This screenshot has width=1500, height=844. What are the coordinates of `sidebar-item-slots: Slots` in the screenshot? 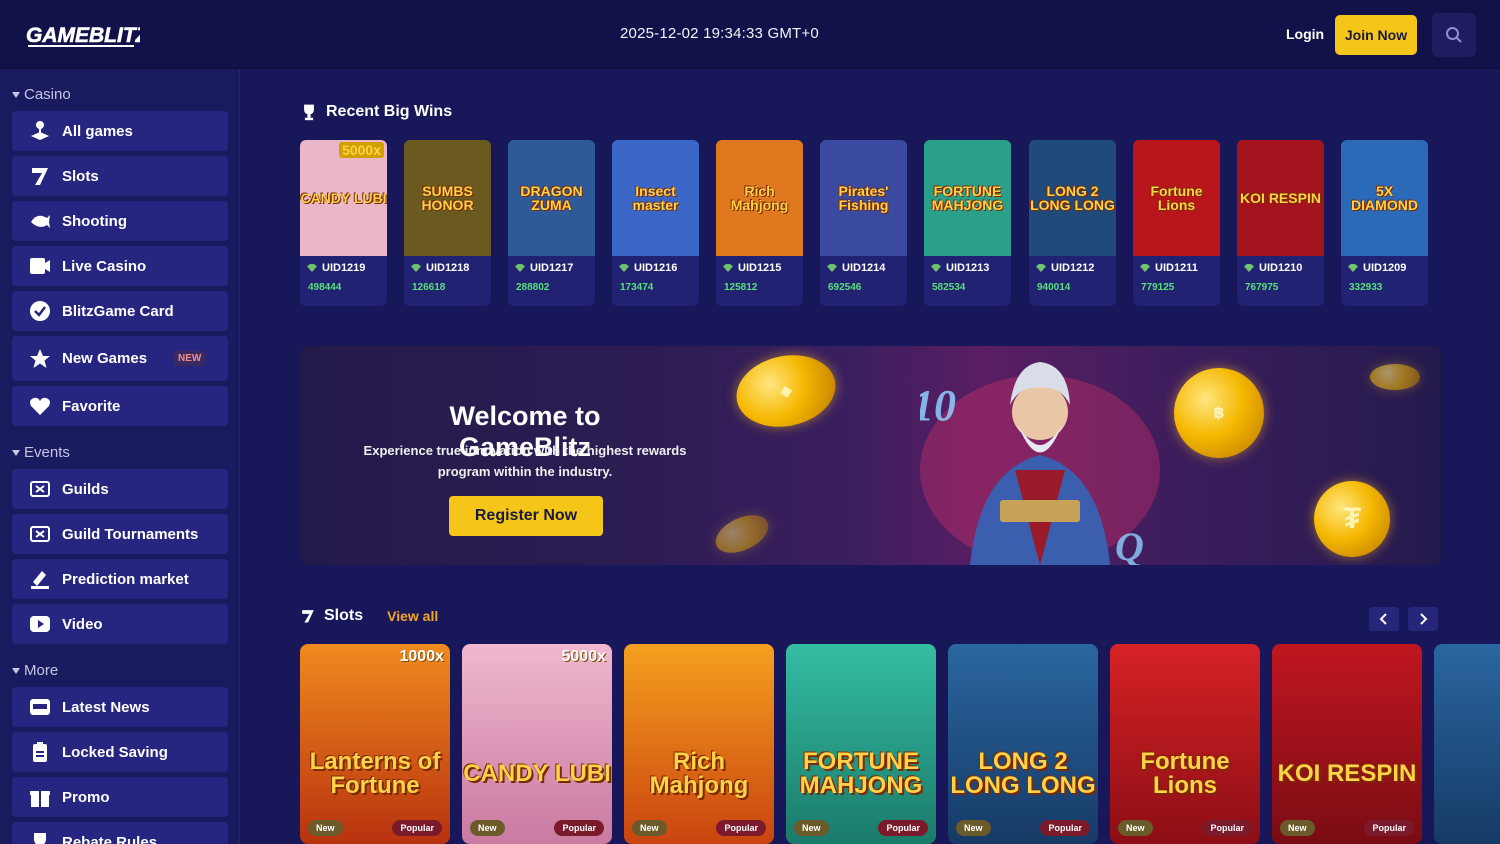 It's located at (120, 176).